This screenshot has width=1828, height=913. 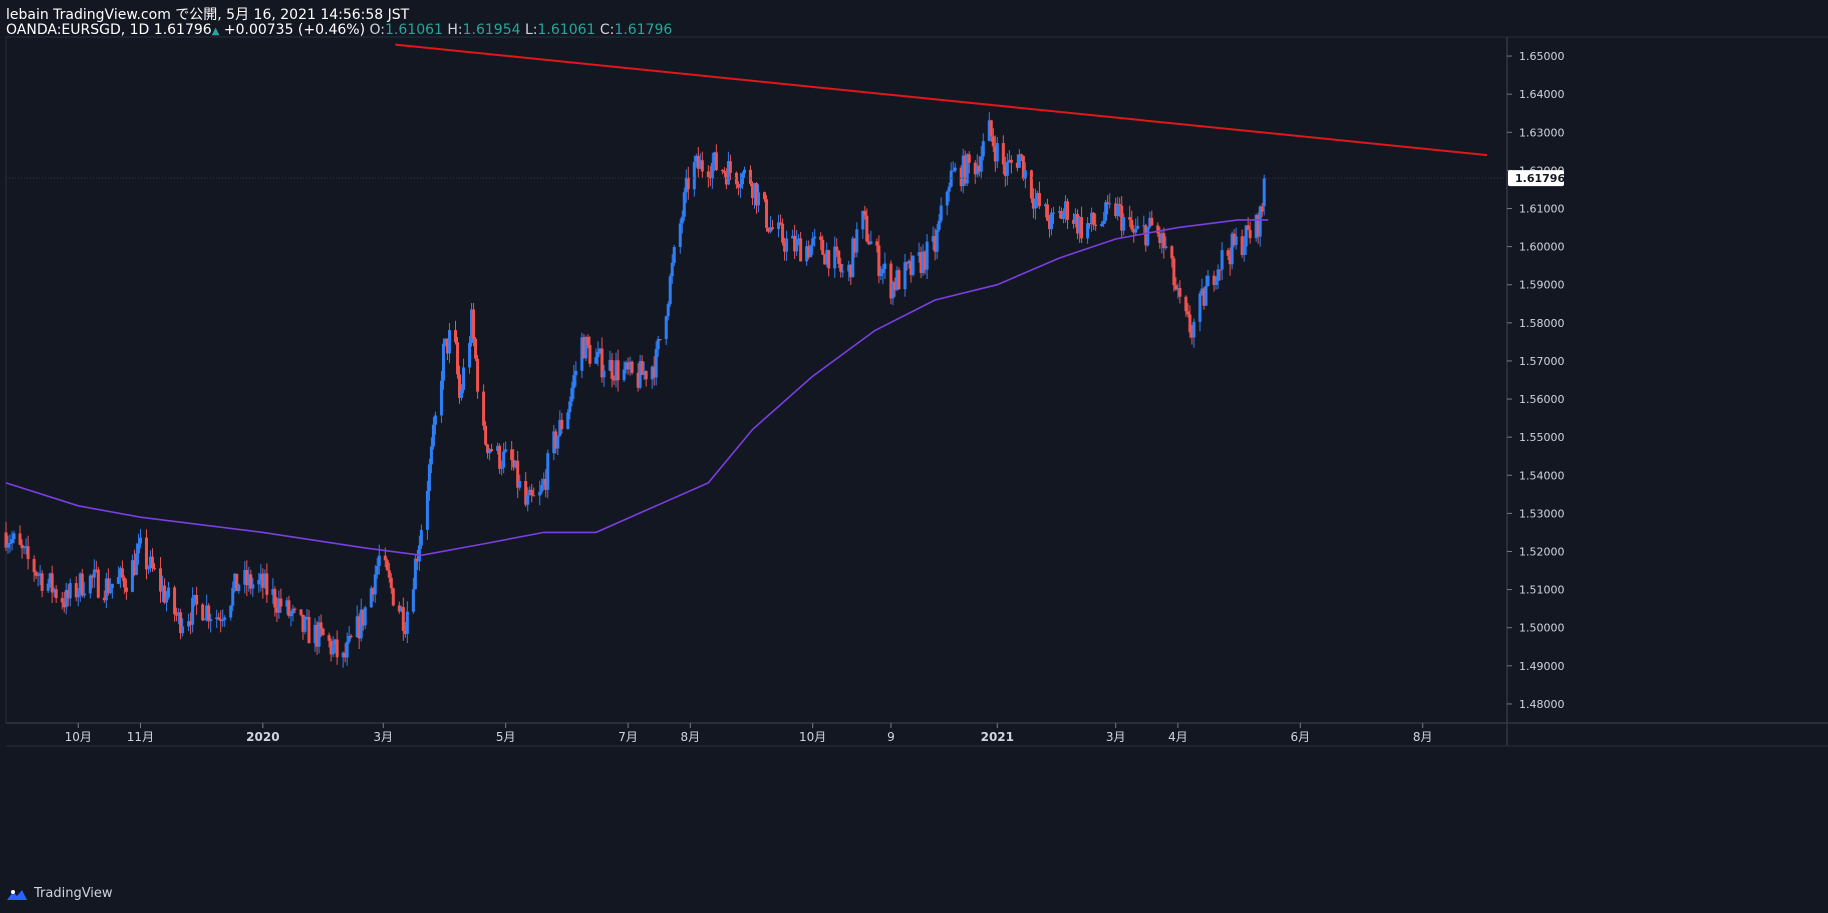 What do you see at coordinates (1178, 737) in the screenshot?
I see `x-tick-label: 4月` at bounding box center [1178, 737].